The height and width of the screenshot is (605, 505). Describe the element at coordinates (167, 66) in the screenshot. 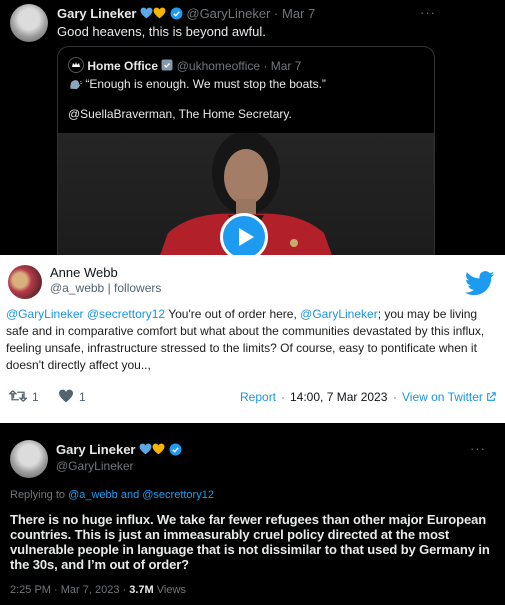

I see `verified-gov-icon` at that location.